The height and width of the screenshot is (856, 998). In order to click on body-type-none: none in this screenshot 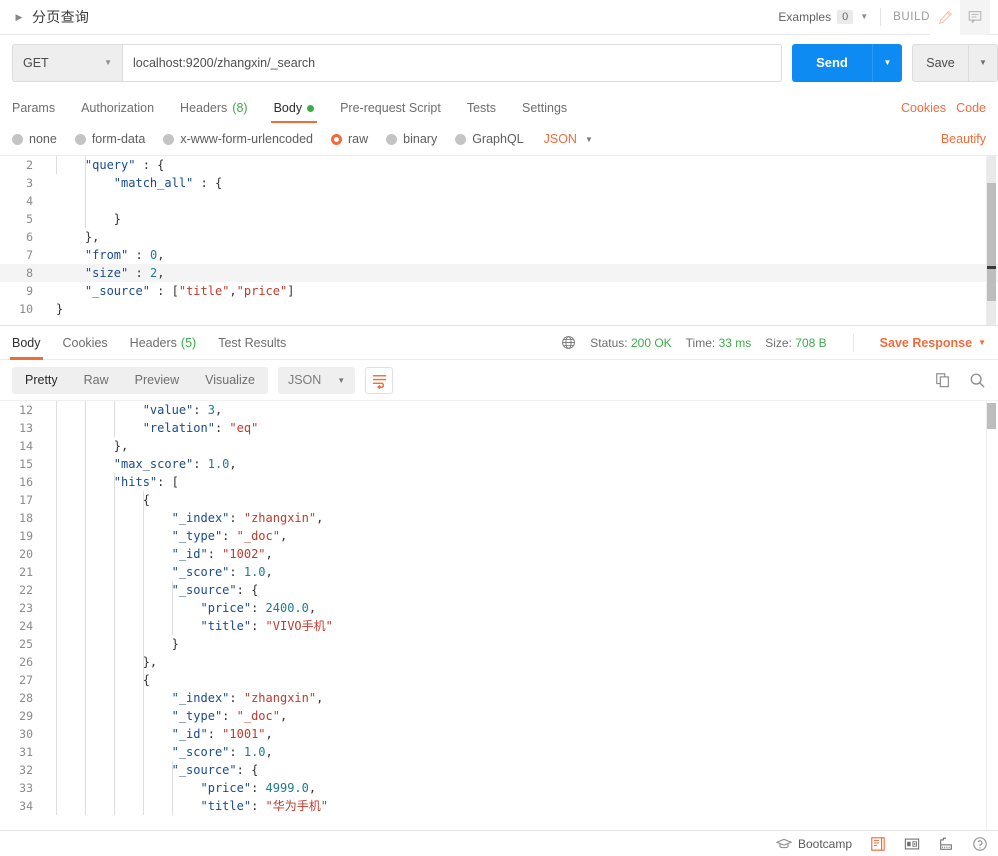, I will do `click(34, 139)`.